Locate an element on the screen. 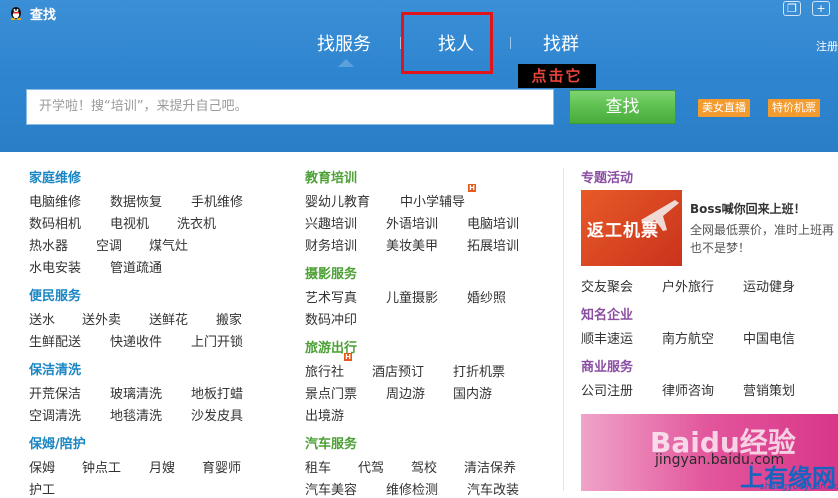 The image size is (838, 498). tab-divider is located at coordinates (510, 43).